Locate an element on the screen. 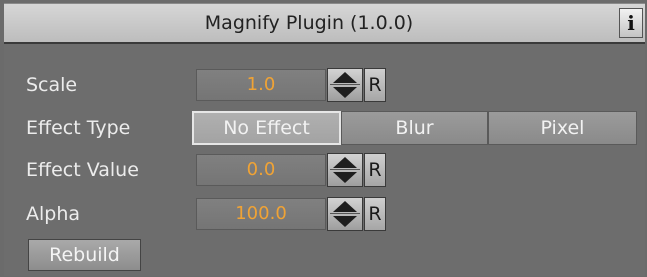  scale-spinner is located at coordinates (345, 85).